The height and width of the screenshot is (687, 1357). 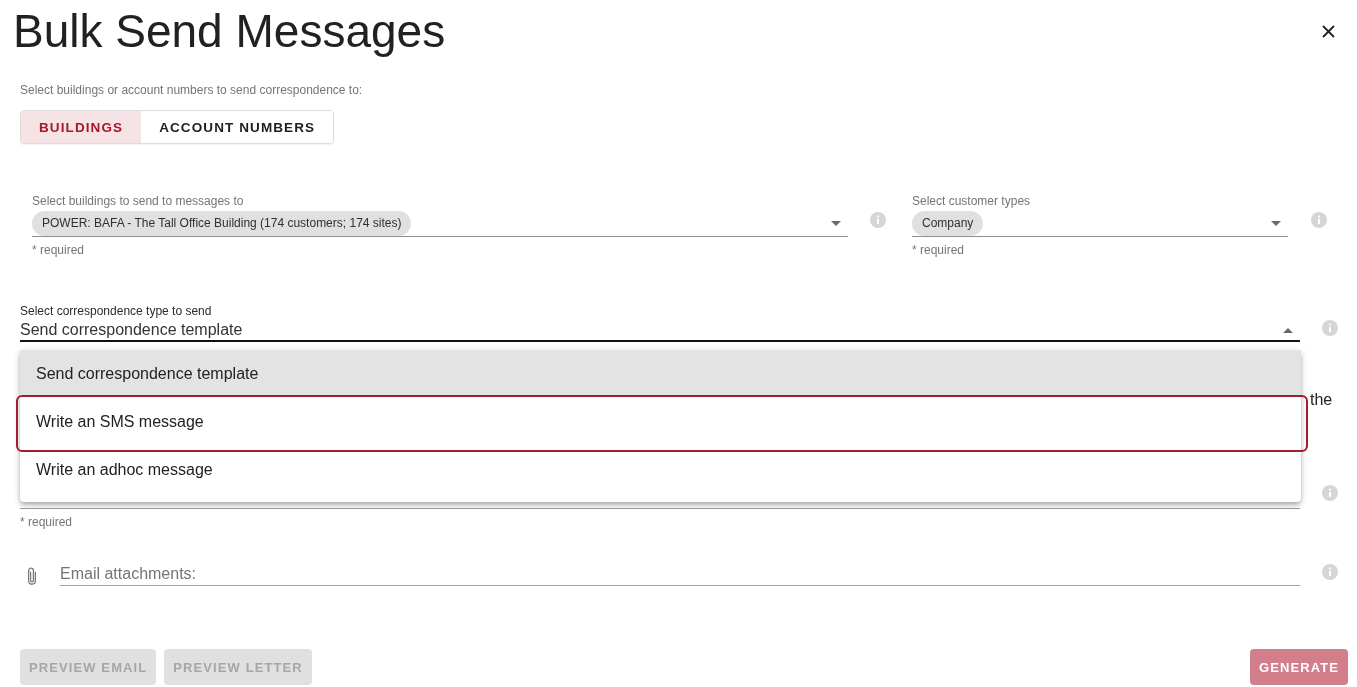 I want to click on close-icon, so click(x=1328, y=31).